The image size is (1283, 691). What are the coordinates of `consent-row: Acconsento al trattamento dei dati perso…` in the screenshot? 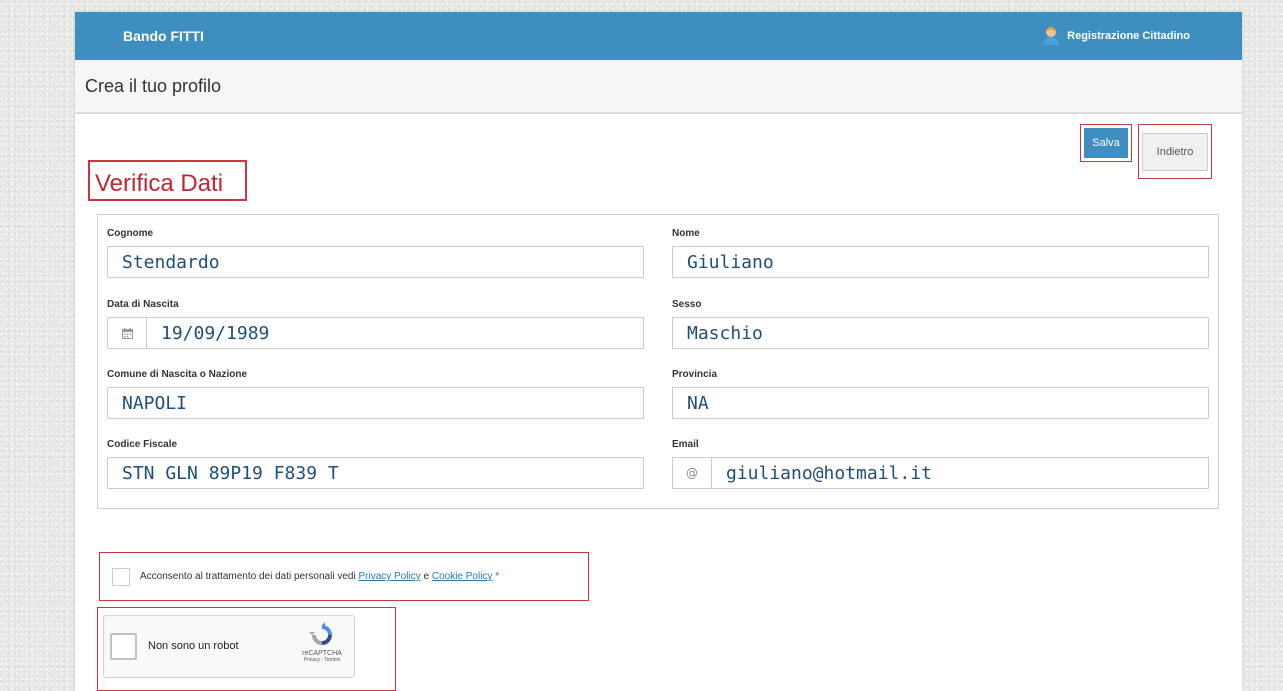 It's located at (344, 576).